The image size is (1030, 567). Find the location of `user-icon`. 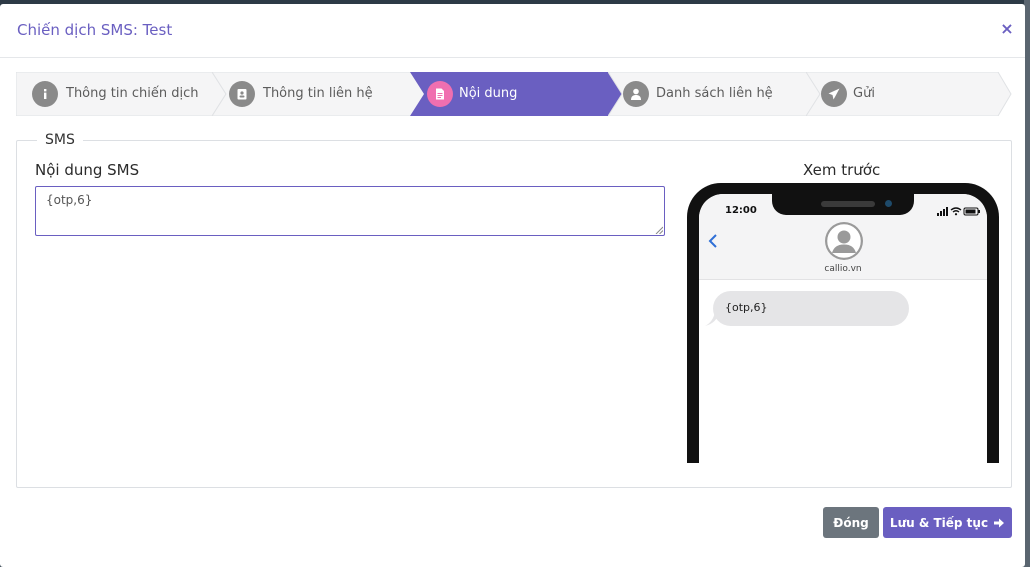

user-icon is located at coordinates (636, 94).